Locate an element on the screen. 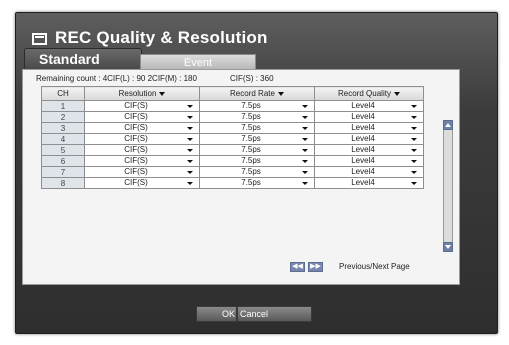 The image size is (509, 345). remaining-cif-text: CIF(S) : 360 is located at coordinates (251, 78).